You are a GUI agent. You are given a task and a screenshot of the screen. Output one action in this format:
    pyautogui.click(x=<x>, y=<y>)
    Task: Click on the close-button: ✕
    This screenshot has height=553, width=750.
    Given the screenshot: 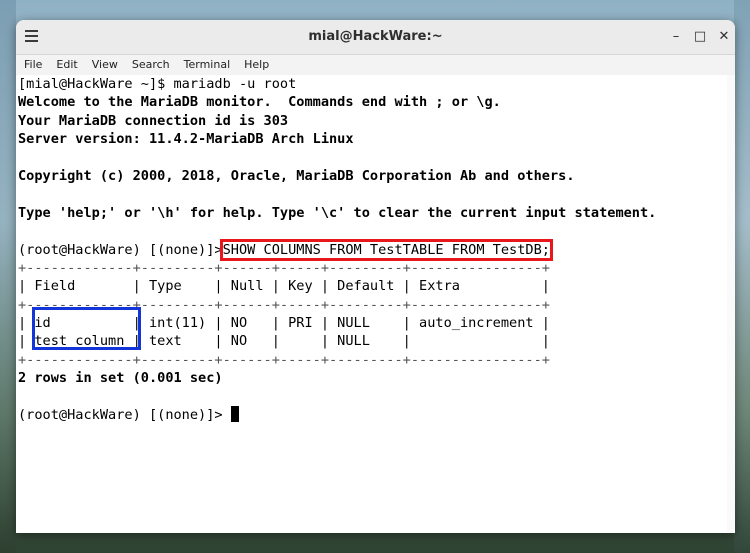 What is the action you would take?
    pyautogui.click(x=724, y=37)
    